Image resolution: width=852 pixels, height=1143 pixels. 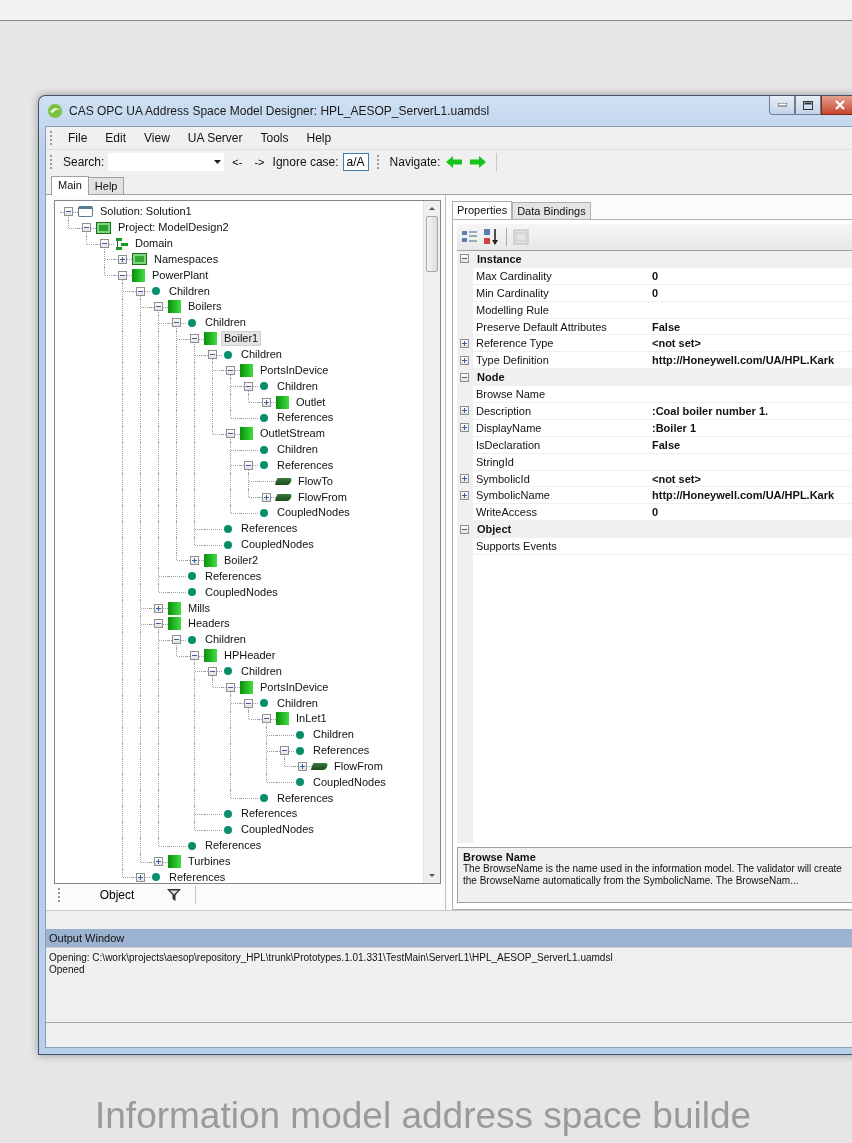 I want to click on categorized-icon, so click(x=470, y=237).